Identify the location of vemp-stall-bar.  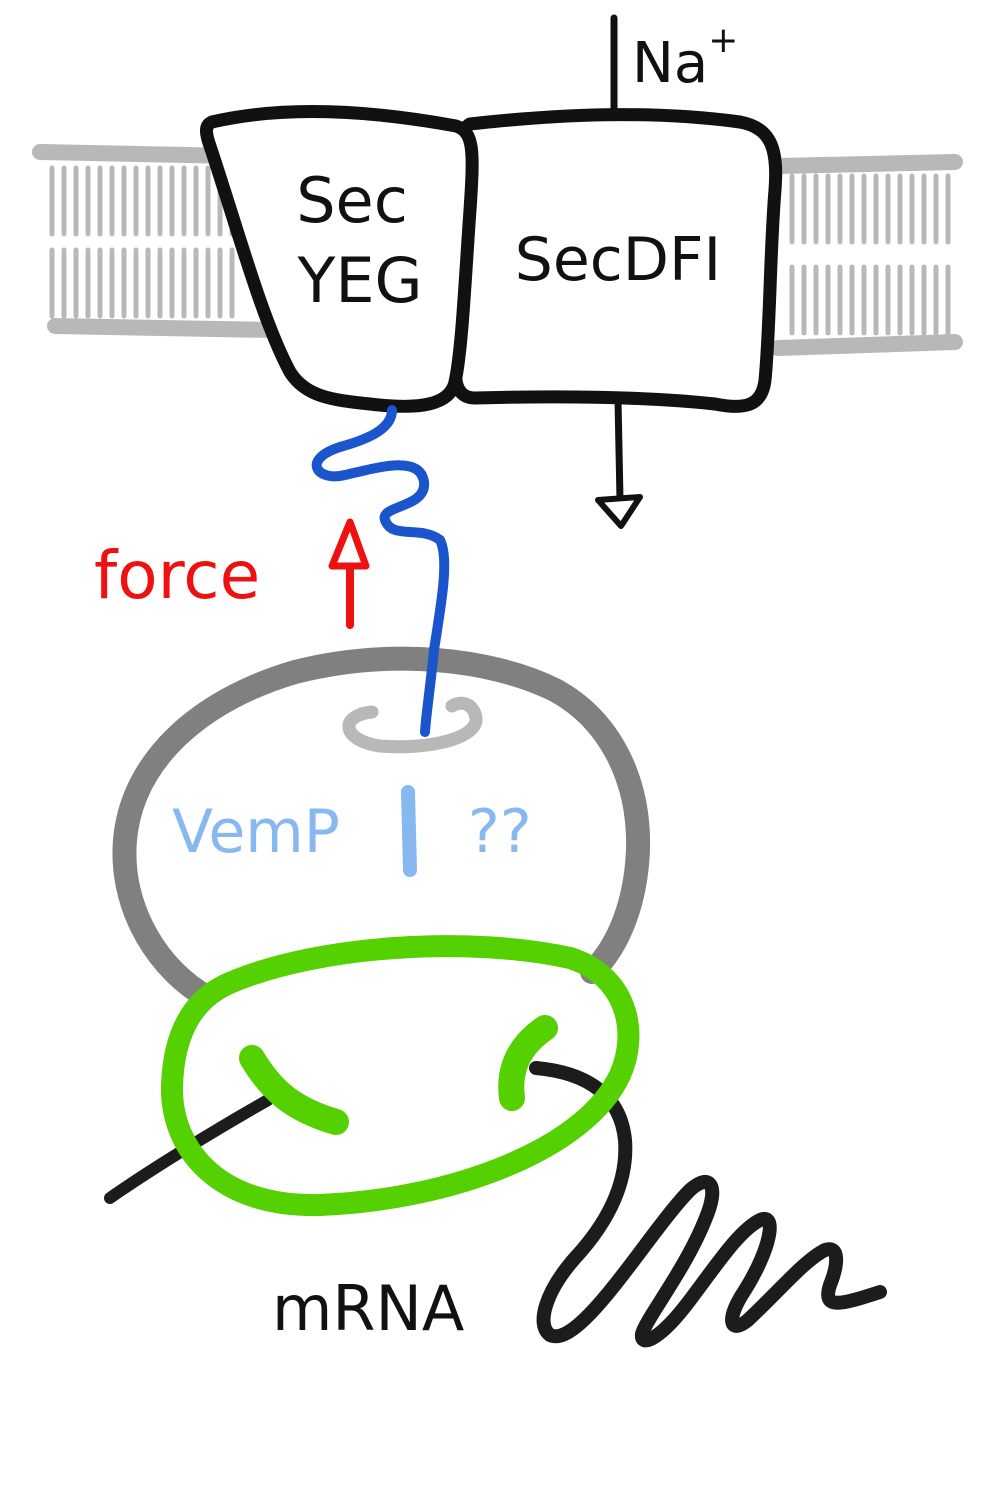
(409, 831).